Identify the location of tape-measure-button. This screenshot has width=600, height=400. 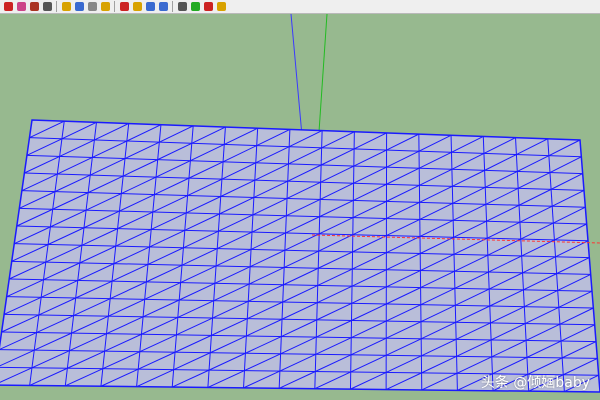
(66, 7).